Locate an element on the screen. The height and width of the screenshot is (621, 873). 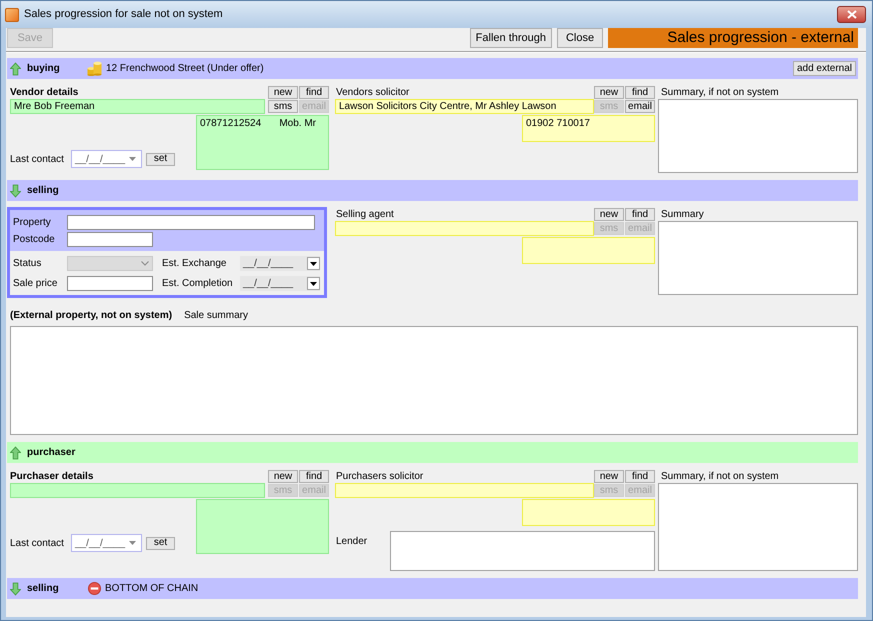
form-title-banner: Sales progression - external is located at coordinates (733, 38).